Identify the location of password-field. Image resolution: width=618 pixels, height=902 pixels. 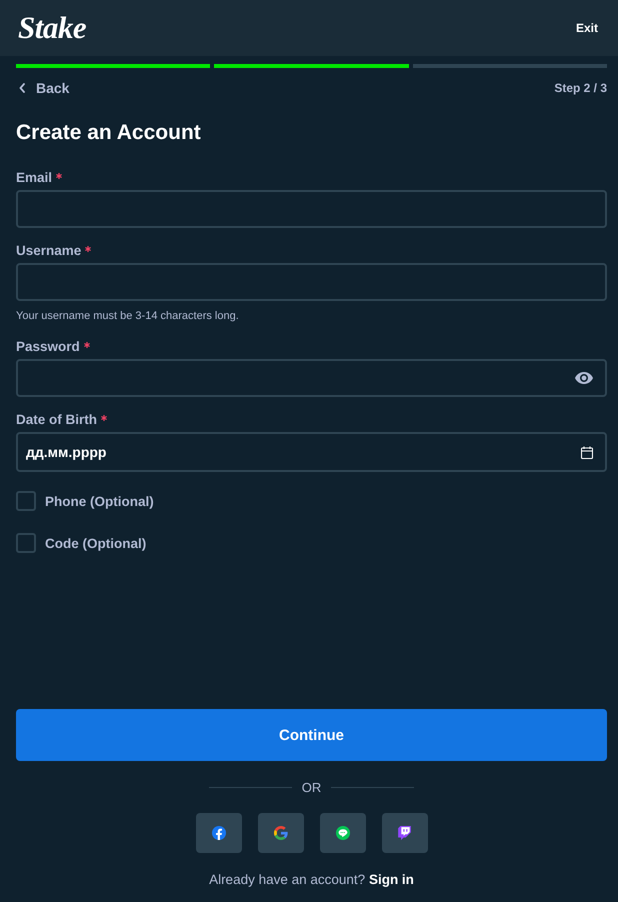
(311, 378).